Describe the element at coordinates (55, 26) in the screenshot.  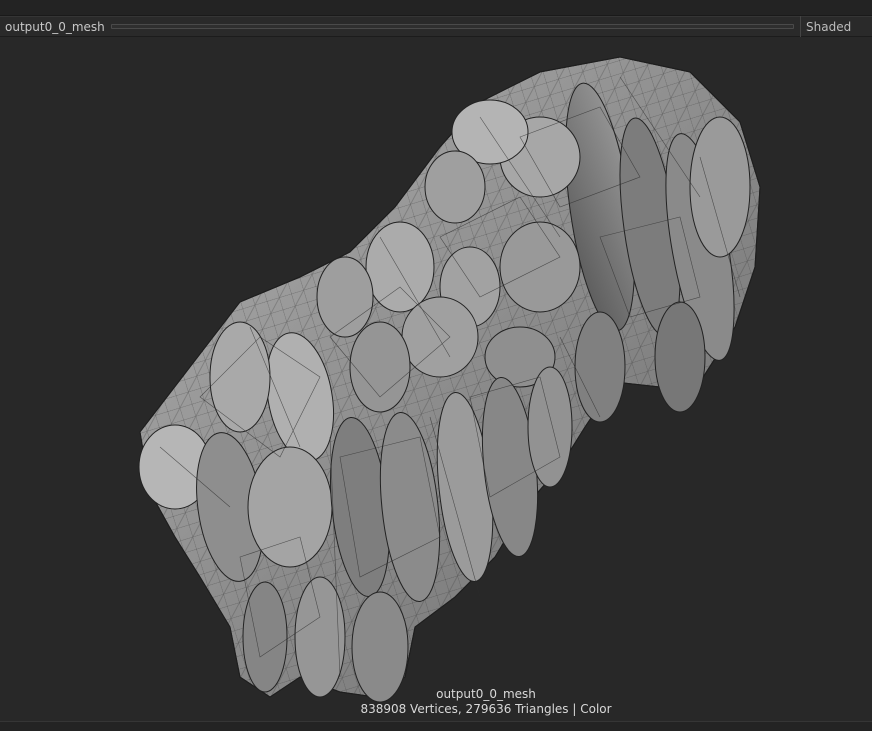
I see `mesh-title: output0_0_mesh` at that location.